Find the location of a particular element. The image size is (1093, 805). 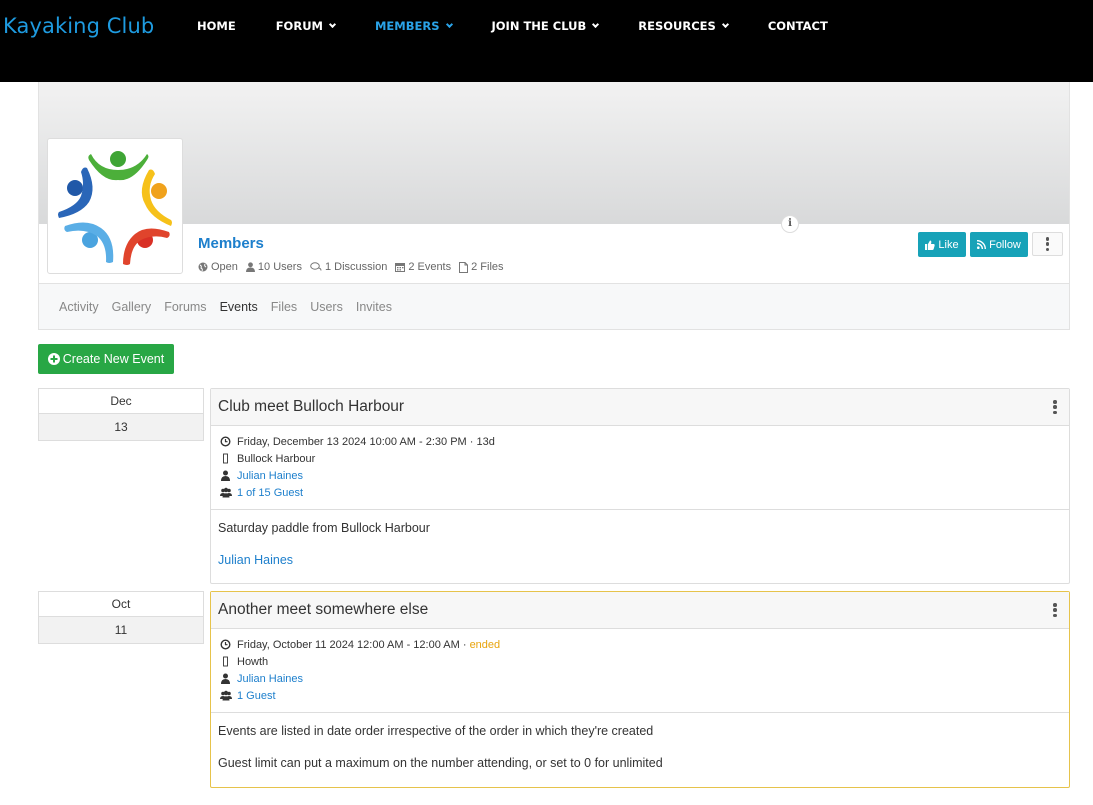

group-header-panel is located at coordinates (554, 254).